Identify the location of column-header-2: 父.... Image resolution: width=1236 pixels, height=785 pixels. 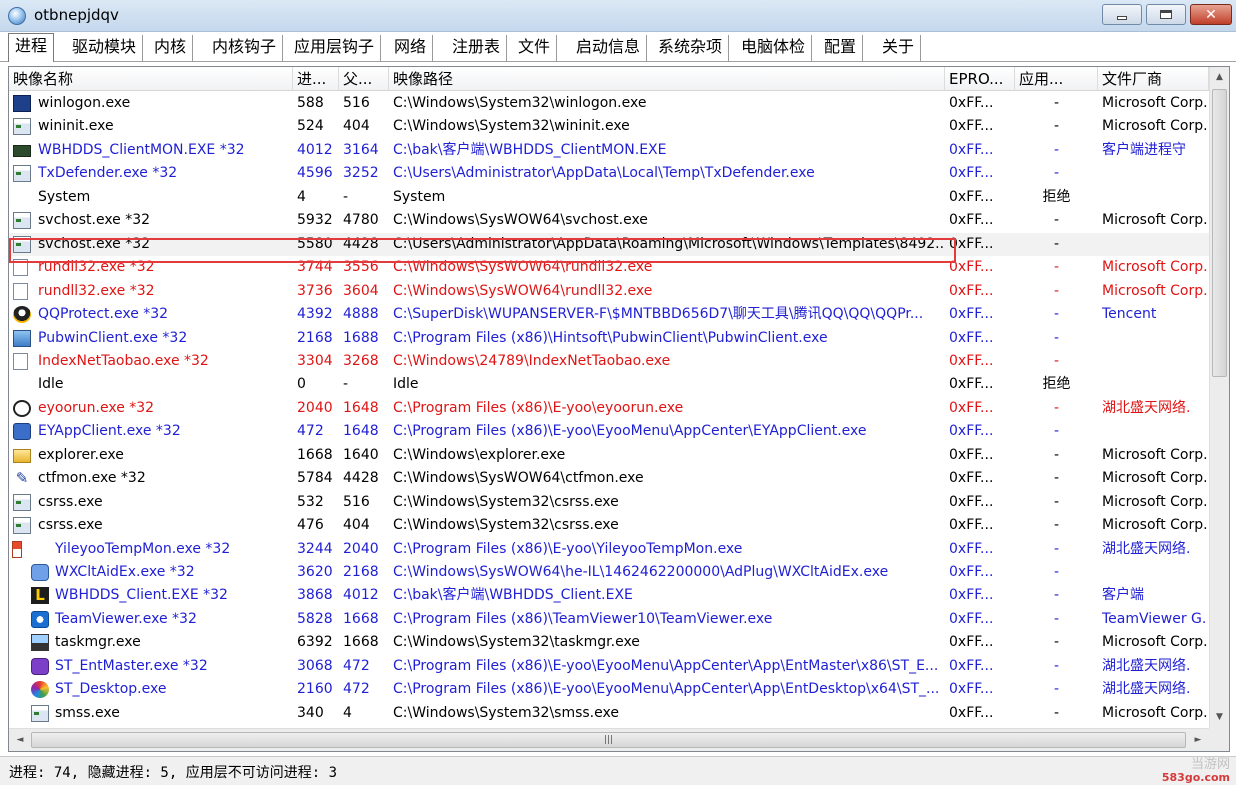
(364, 79).